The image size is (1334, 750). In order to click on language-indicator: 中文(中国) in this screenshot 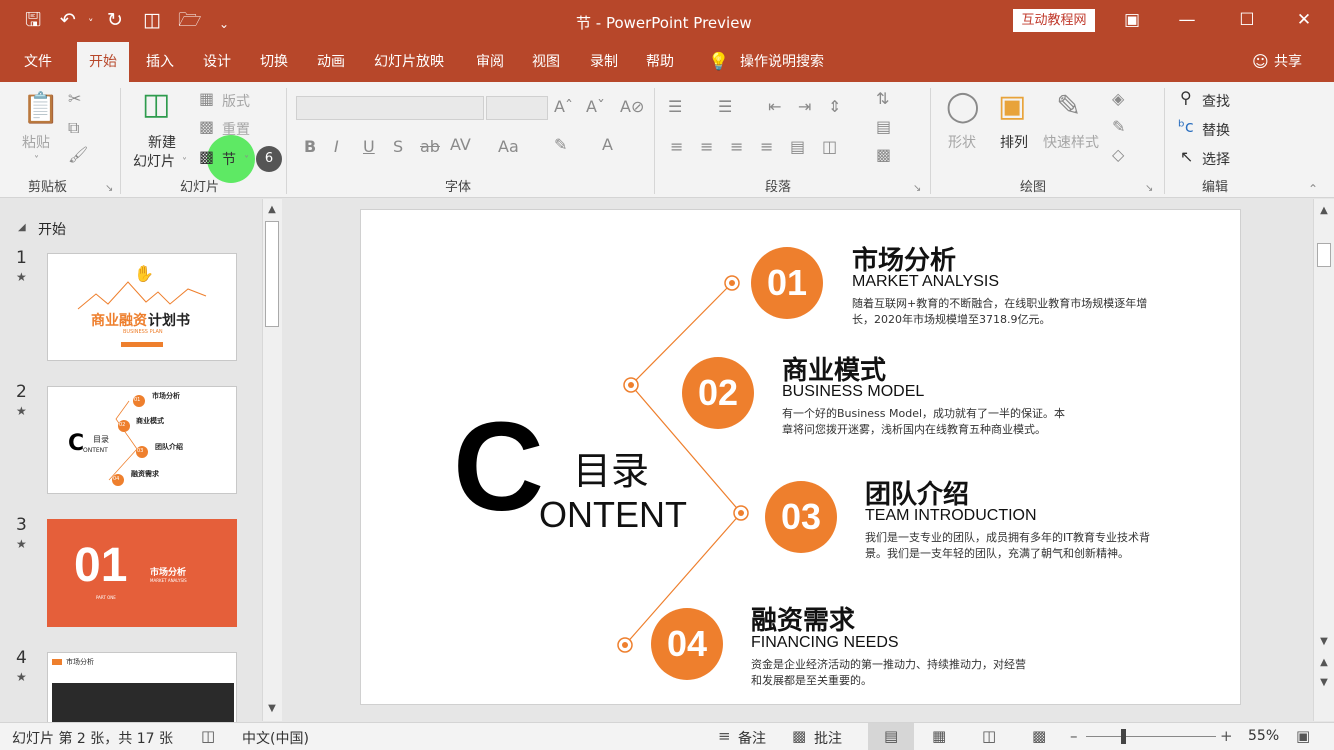, I will do `click(275, 738)`.